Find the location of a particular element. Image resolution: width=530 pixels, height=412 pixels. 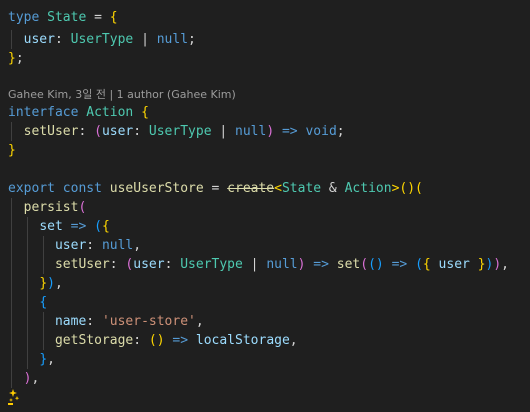

operator: & is located at coordinates (333, 188).